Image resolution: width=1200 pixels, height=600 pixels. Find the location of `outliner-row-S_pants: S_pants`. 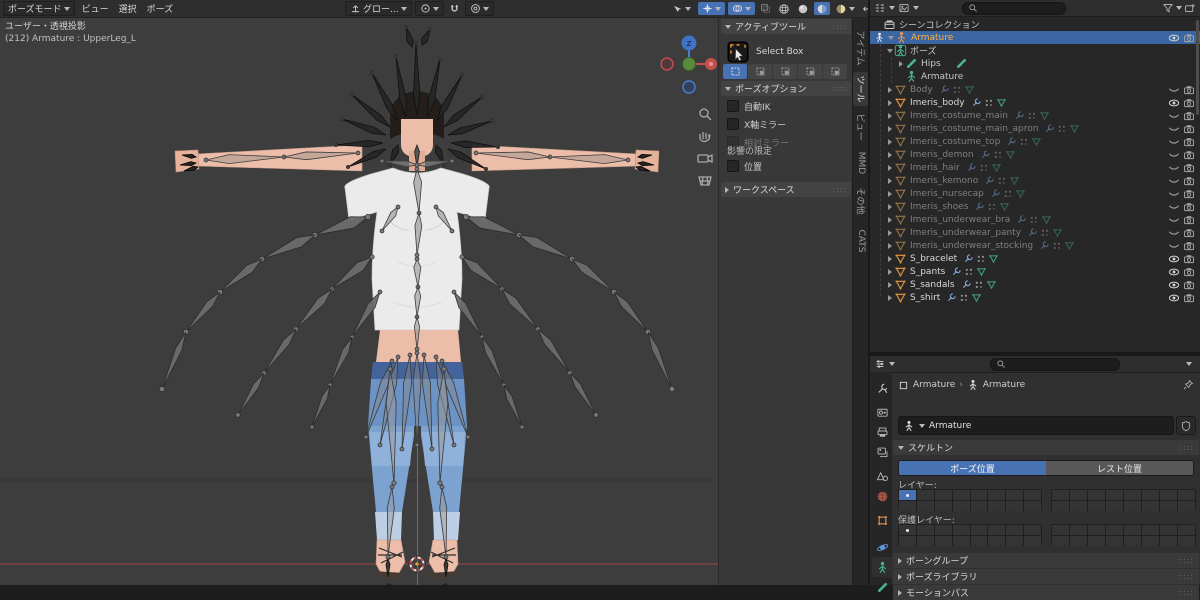

outliner-row-S_pants: S_pants is located at coordinates (1035, 271).